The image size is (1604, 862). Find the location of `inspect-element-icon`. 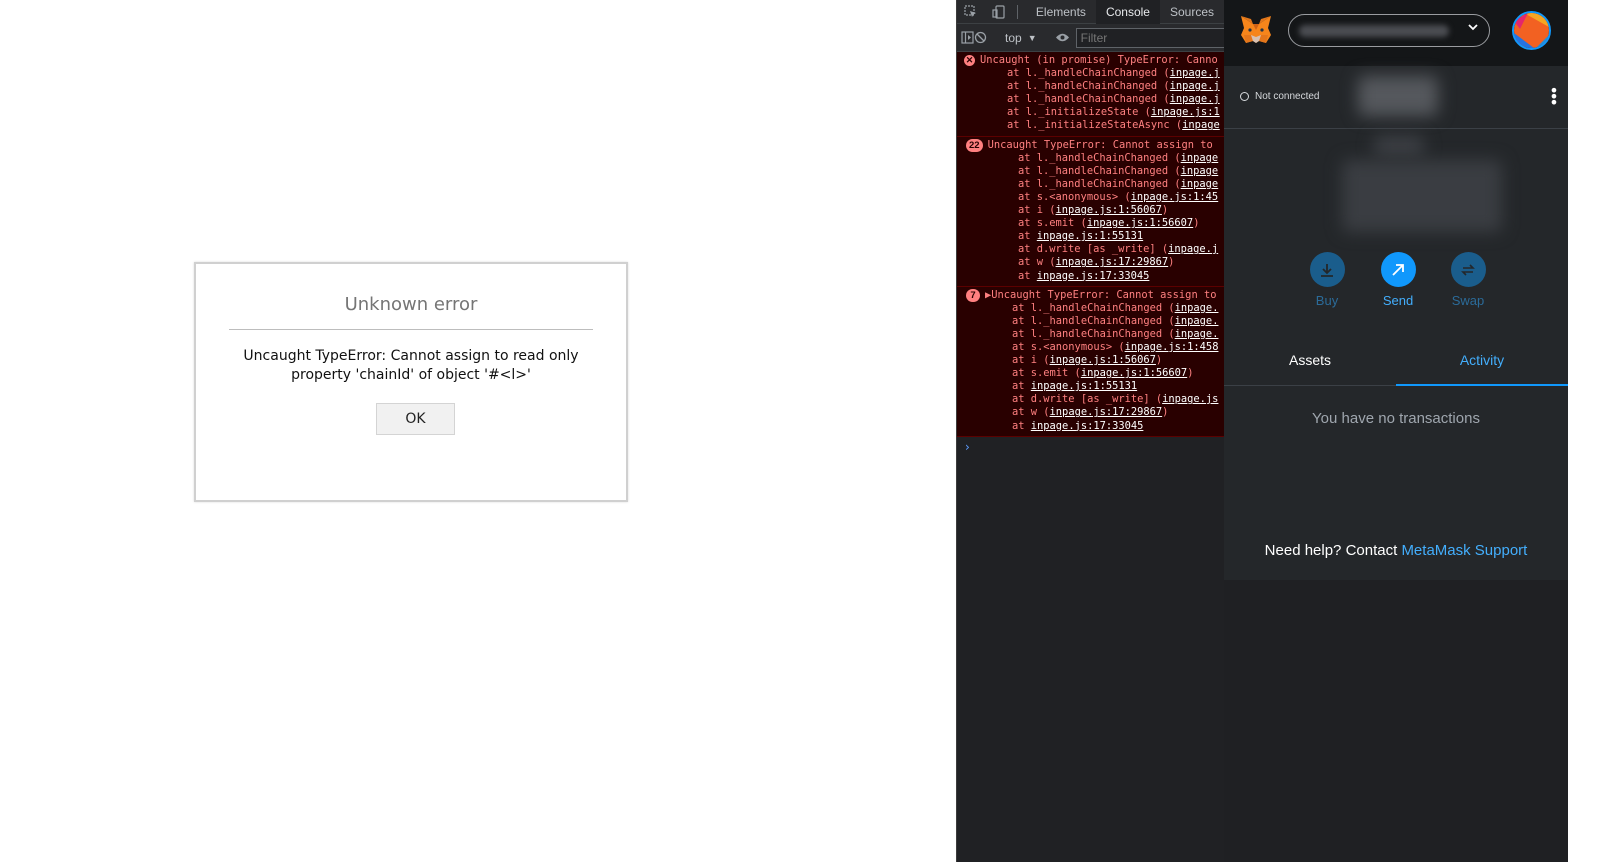

inspect-element-icon is located at coordinates (971, 12).